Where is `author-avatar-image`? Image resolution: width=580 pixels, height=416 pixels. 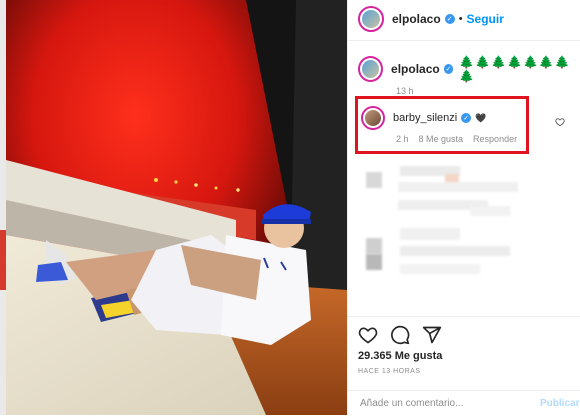
author-avatar-image is located at coordinates (371, 19).